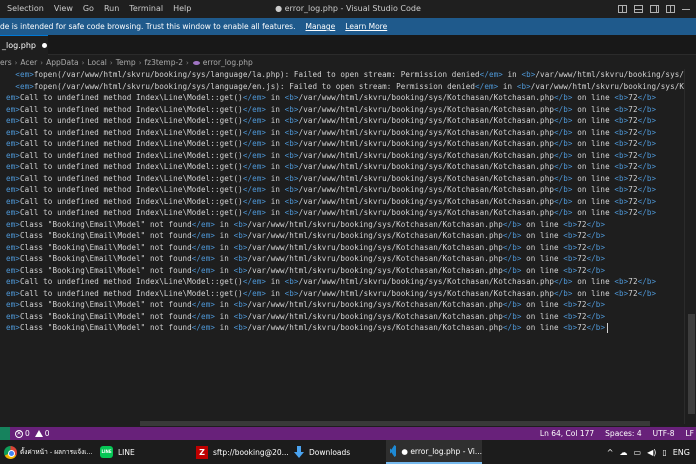 Image resolution: width=696 pixels, height=464 pixels. I want to click on horizontal-scrollbar, so click(342, 423).